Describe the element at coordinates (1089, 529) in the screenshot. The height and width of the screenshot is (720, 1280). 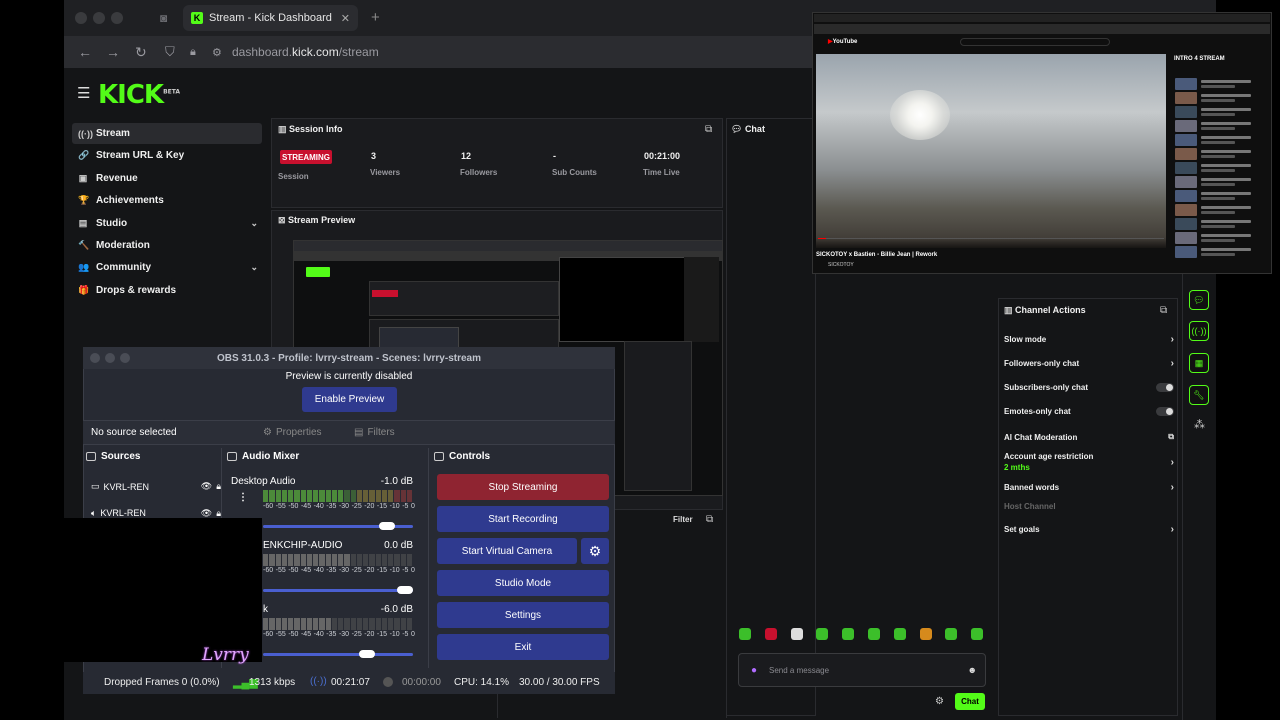
I see `channel-action-item: Set goals ›` at that location.